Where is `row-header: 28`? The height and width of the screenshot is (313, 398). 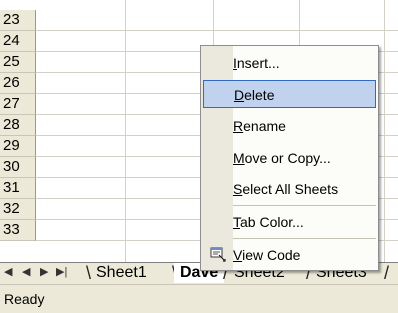 row-header: 28 is located at coordinates (18, 125).